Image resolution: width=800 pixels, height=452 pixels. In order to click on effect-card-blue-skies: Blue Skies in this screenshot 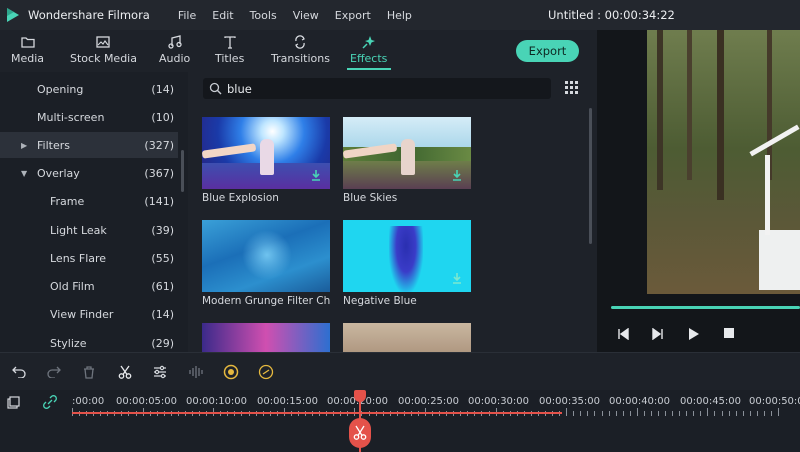, I will do `click(407, 160)`.